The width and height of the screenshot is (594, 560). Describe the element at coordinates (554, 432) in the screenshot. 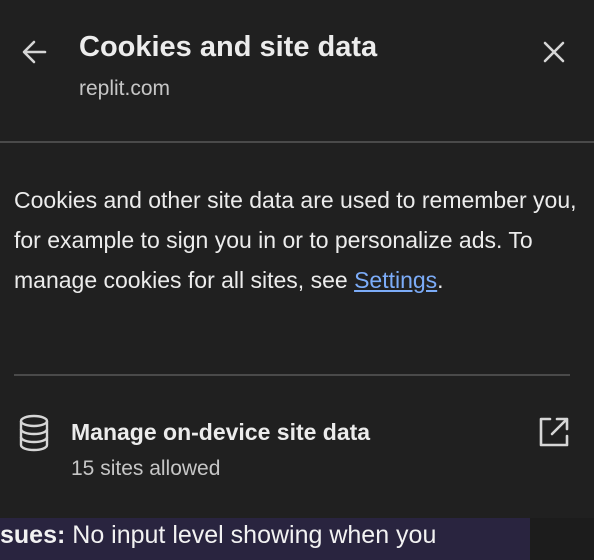

I see `open-external-icon` at that location.